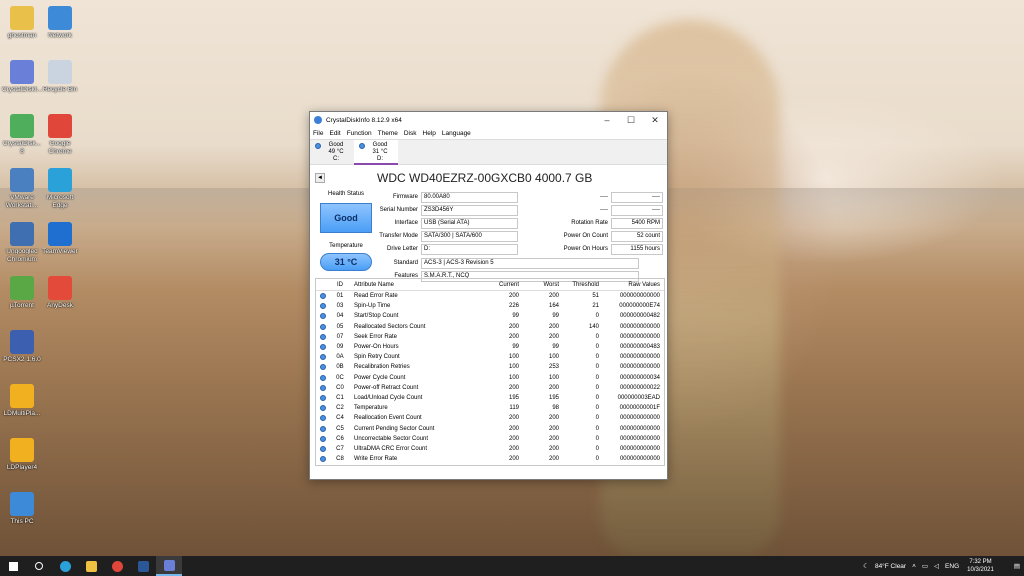 This screenshot has width=1024, height=576. Describe the element at coordinates (488, 120) in the screenshot. I see `window-titlebar: CrystalDiskInfo 8.12.9 x64 – ☐ ✕` at that location.